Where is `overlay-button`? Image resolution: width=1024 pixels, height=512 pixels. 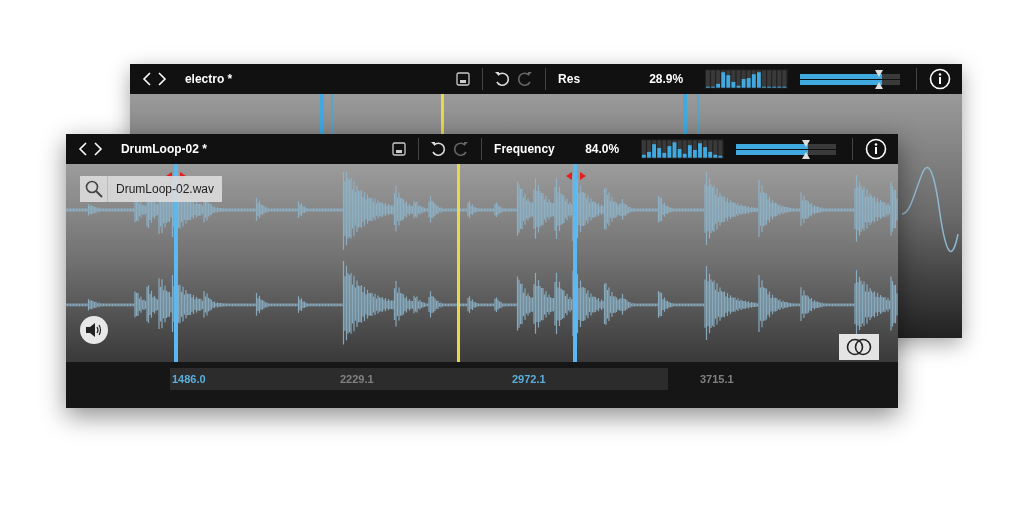 overlay-button is located at coordinates (859, 347).